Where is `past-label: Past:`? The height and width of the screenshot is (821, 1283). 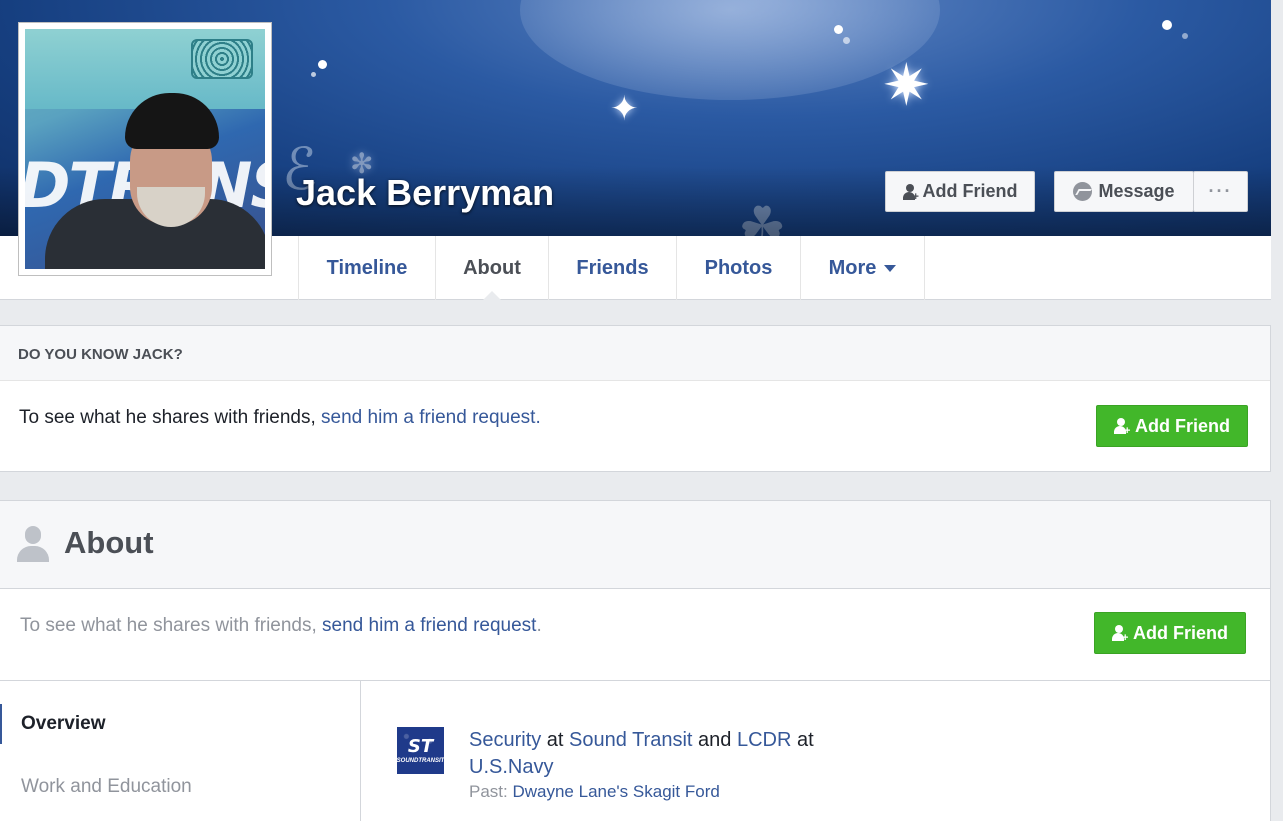
past-label: Past: is located at coordinates (491, 791).